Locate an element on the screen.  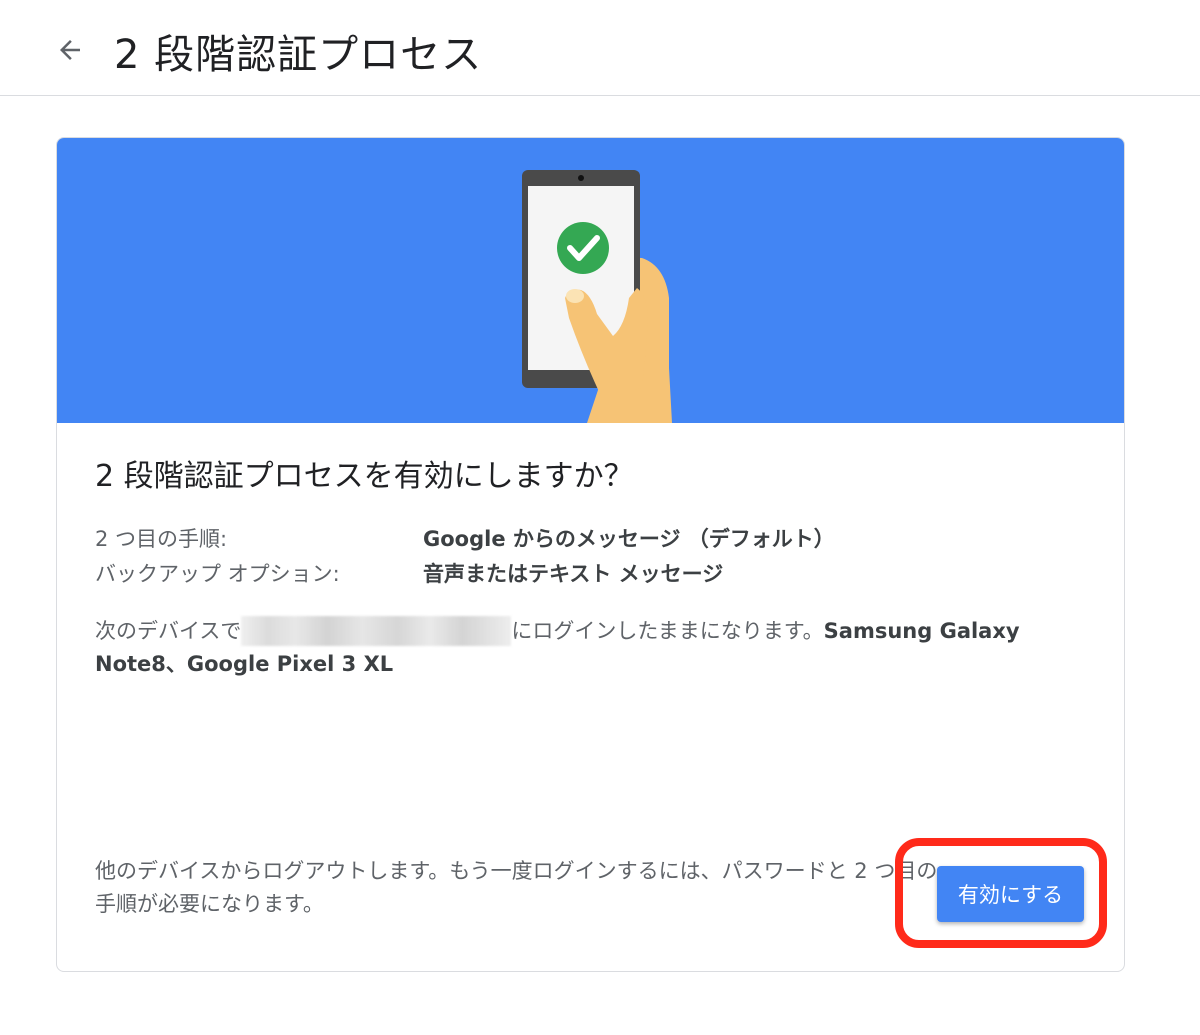
row-label: バックアップ オプション: is located at coordinates (217, 574).